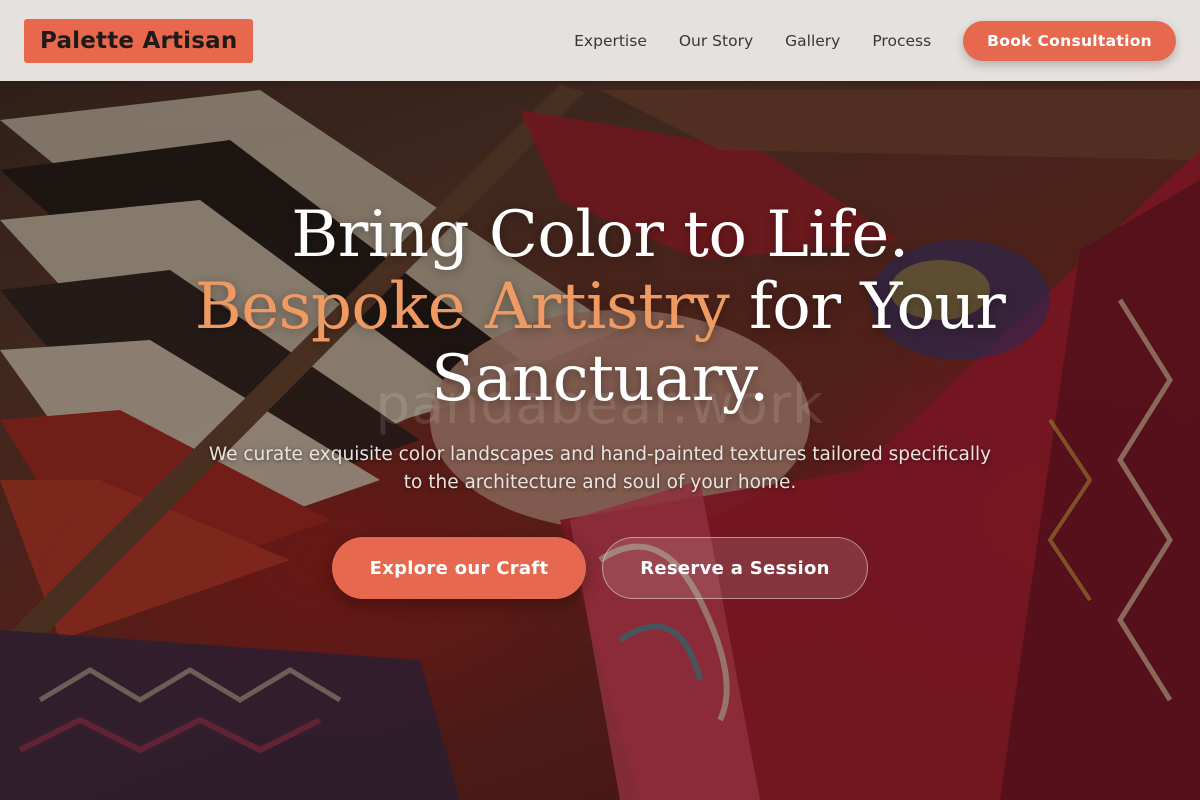 The image size is (1200, 800). I want to click on headline-accent: Bespoke Artistry, so click(462, 307).